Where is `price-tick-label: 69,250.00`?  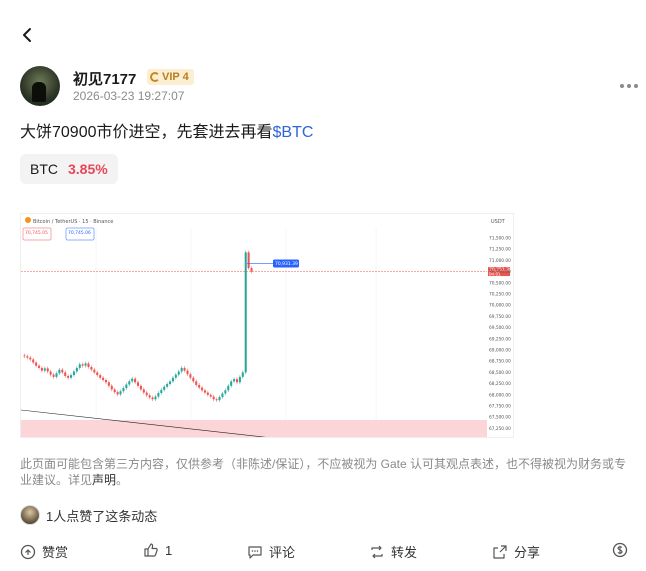 price-tick-label: 69,250.00 is located at coordinates (500, 339).